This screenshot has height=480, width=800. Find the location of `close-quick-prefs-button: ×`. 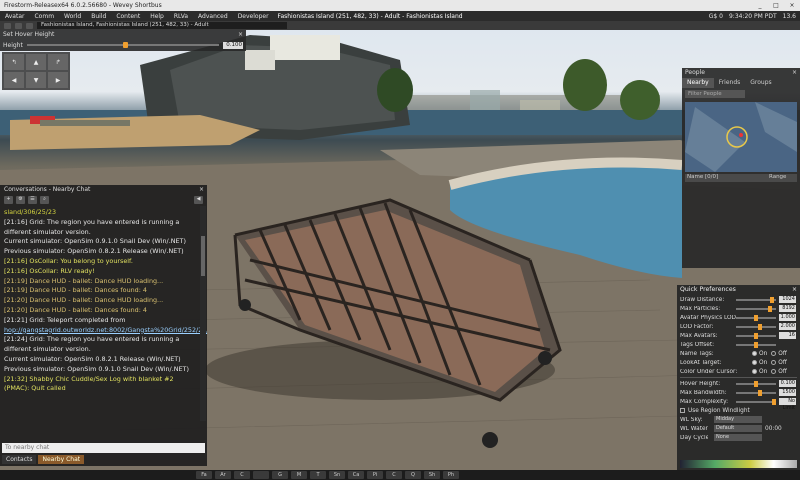

close-quick-prefs-button: × is located at coordinates (796, 290).